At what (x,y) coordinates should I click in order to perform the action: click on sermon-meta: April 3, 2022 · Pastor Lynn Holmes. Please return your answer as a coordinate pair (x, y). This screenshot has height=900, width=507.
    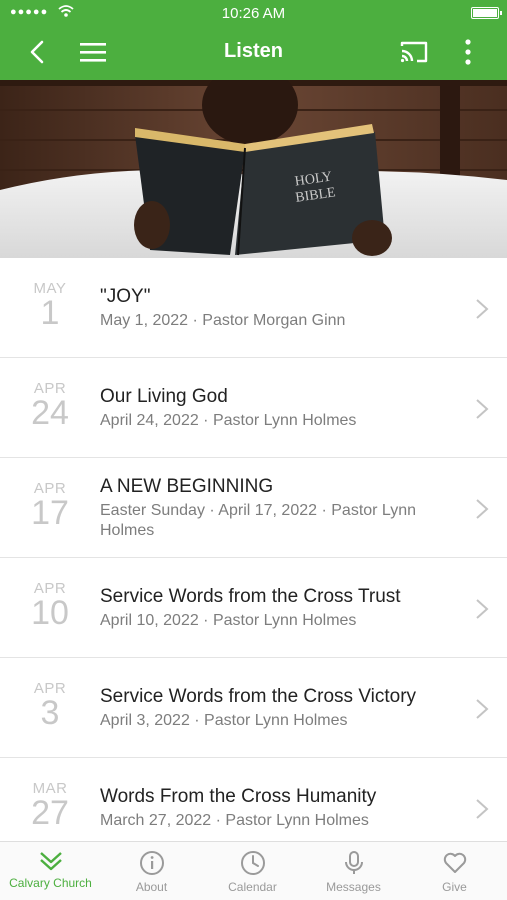
    Looking at the image, I should click on (224, 720).